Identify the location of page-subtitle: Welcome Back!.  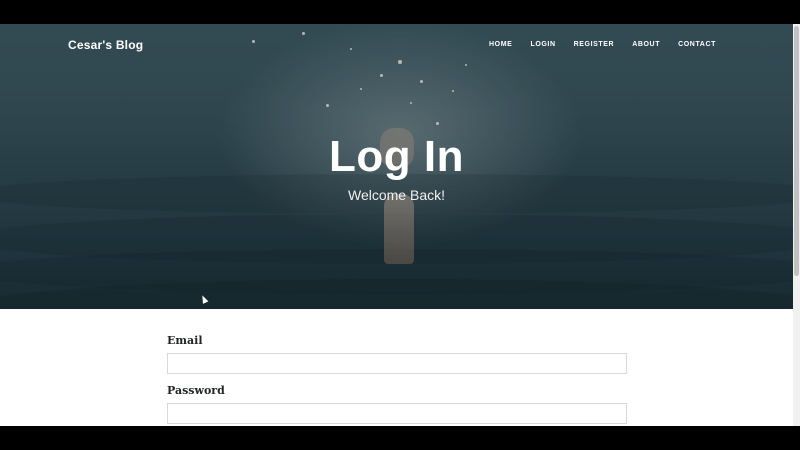
(396, 195).